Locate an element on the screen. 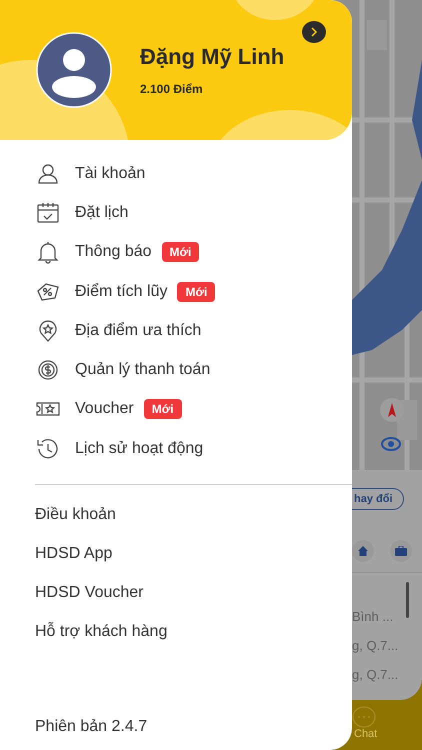 The image size is (422, 750). chevron-right-icon is located at coordinates (314, 32).